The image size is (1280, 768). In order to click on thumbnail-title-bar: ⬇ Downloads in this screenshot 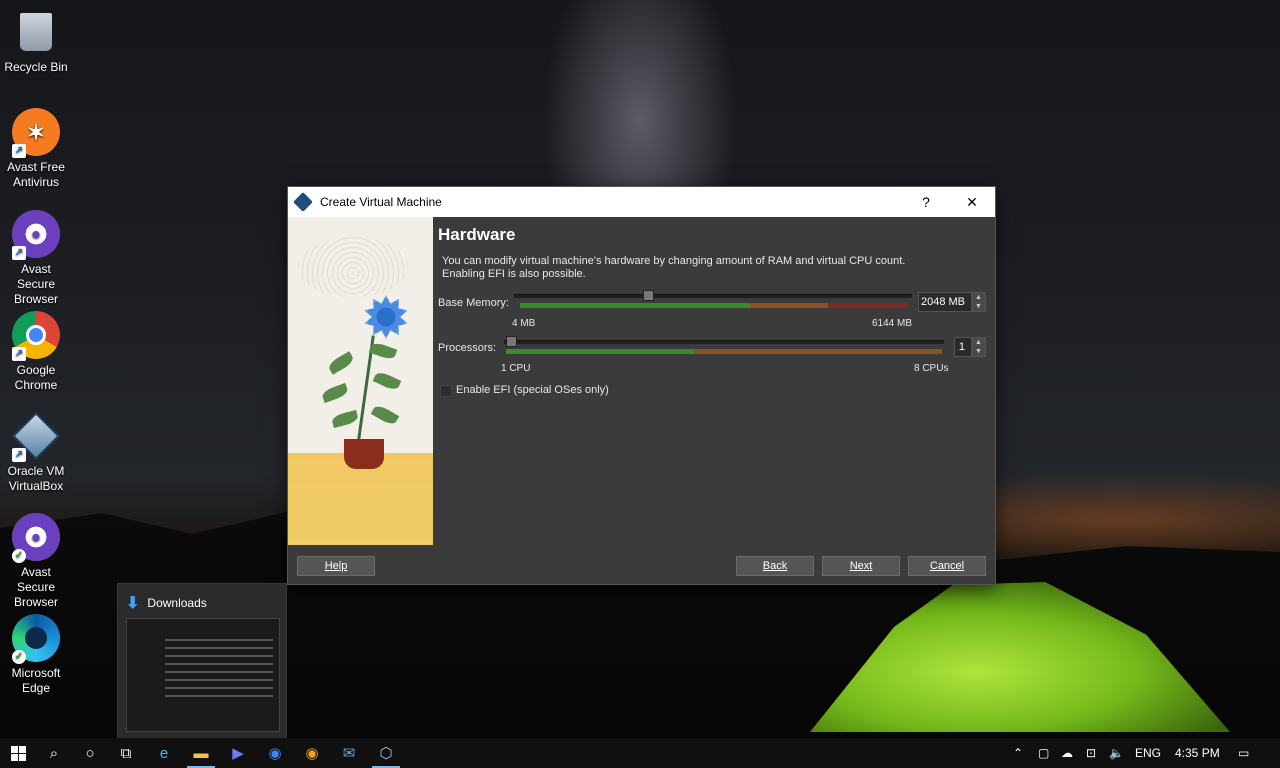, I will do `click(202, 603)`.